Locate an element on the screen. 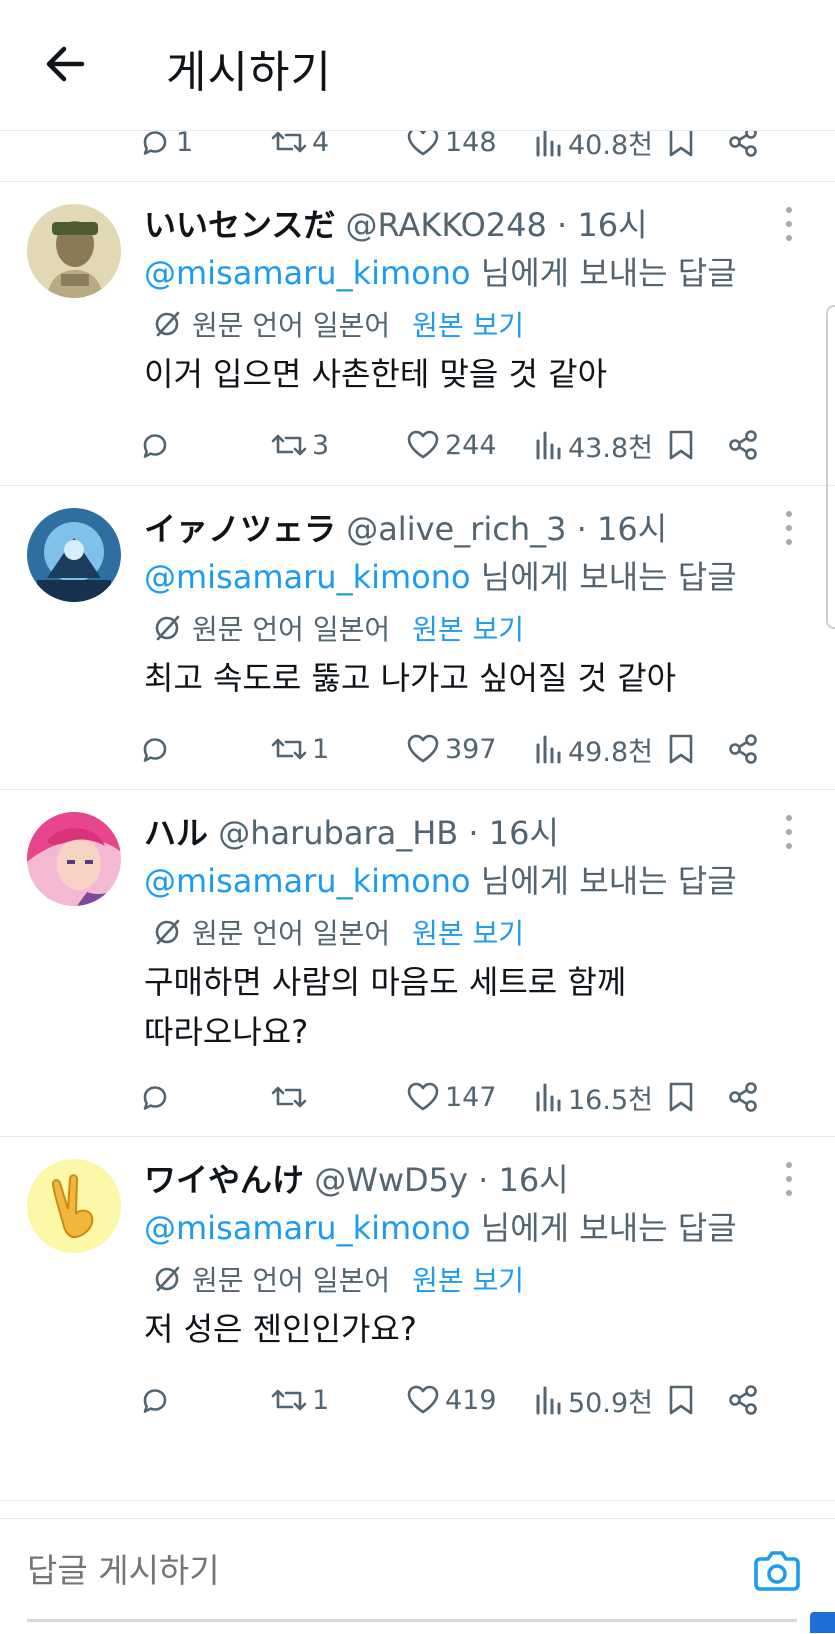 The height and width of the screenshot is (1634, 835). author-handle: @harubara_HB · 16시 is located at coordinates (388, 833).